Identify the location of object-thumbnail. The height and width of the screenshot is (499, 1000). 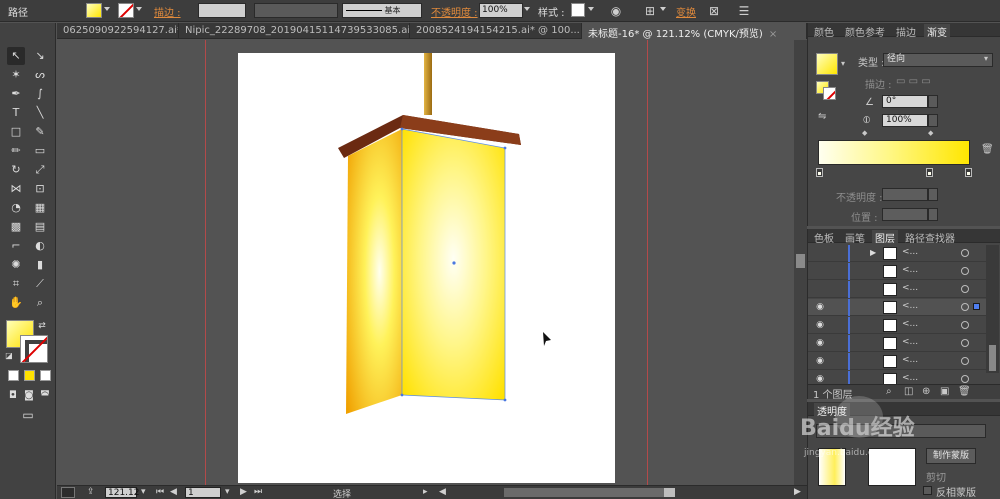
(832, 467).